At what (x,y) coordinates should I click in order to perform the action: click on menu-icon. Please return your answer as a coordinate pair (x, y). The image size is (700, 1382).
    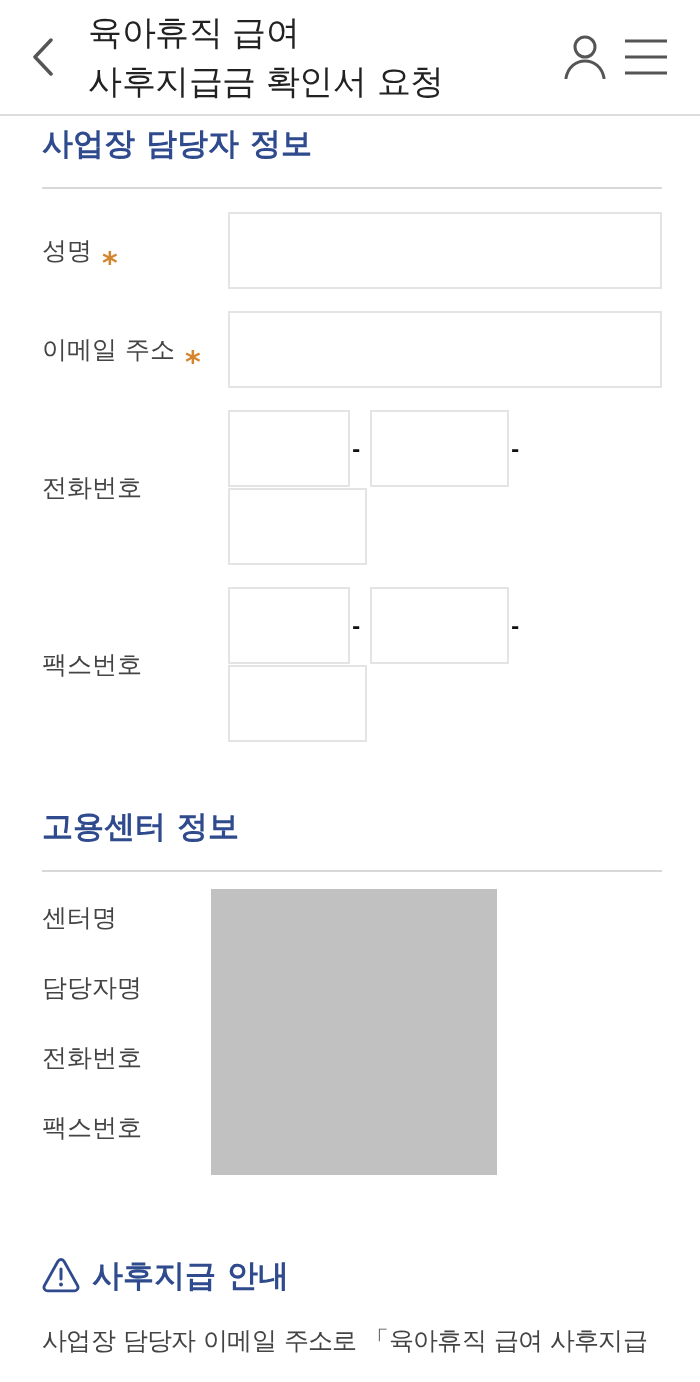
    Looking at the image, I should click on (646, 57).